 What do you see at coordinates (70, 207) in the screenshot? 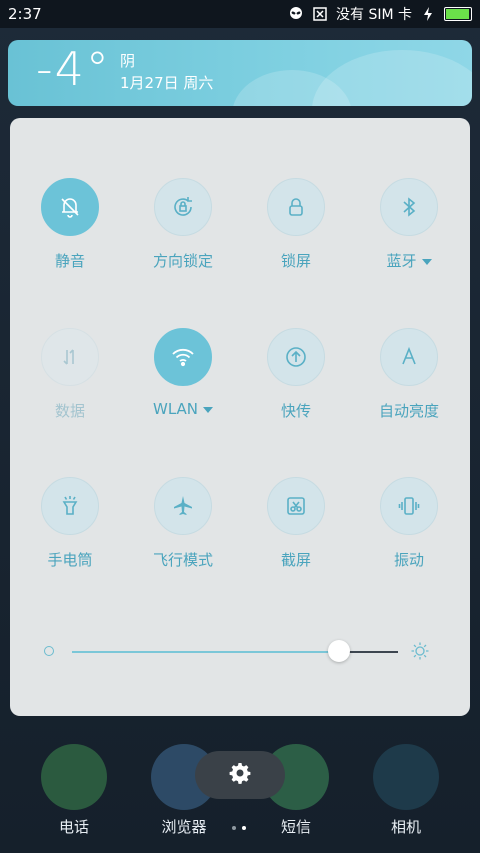
I see `bell-off-icon` at bounding box center [70, 207].